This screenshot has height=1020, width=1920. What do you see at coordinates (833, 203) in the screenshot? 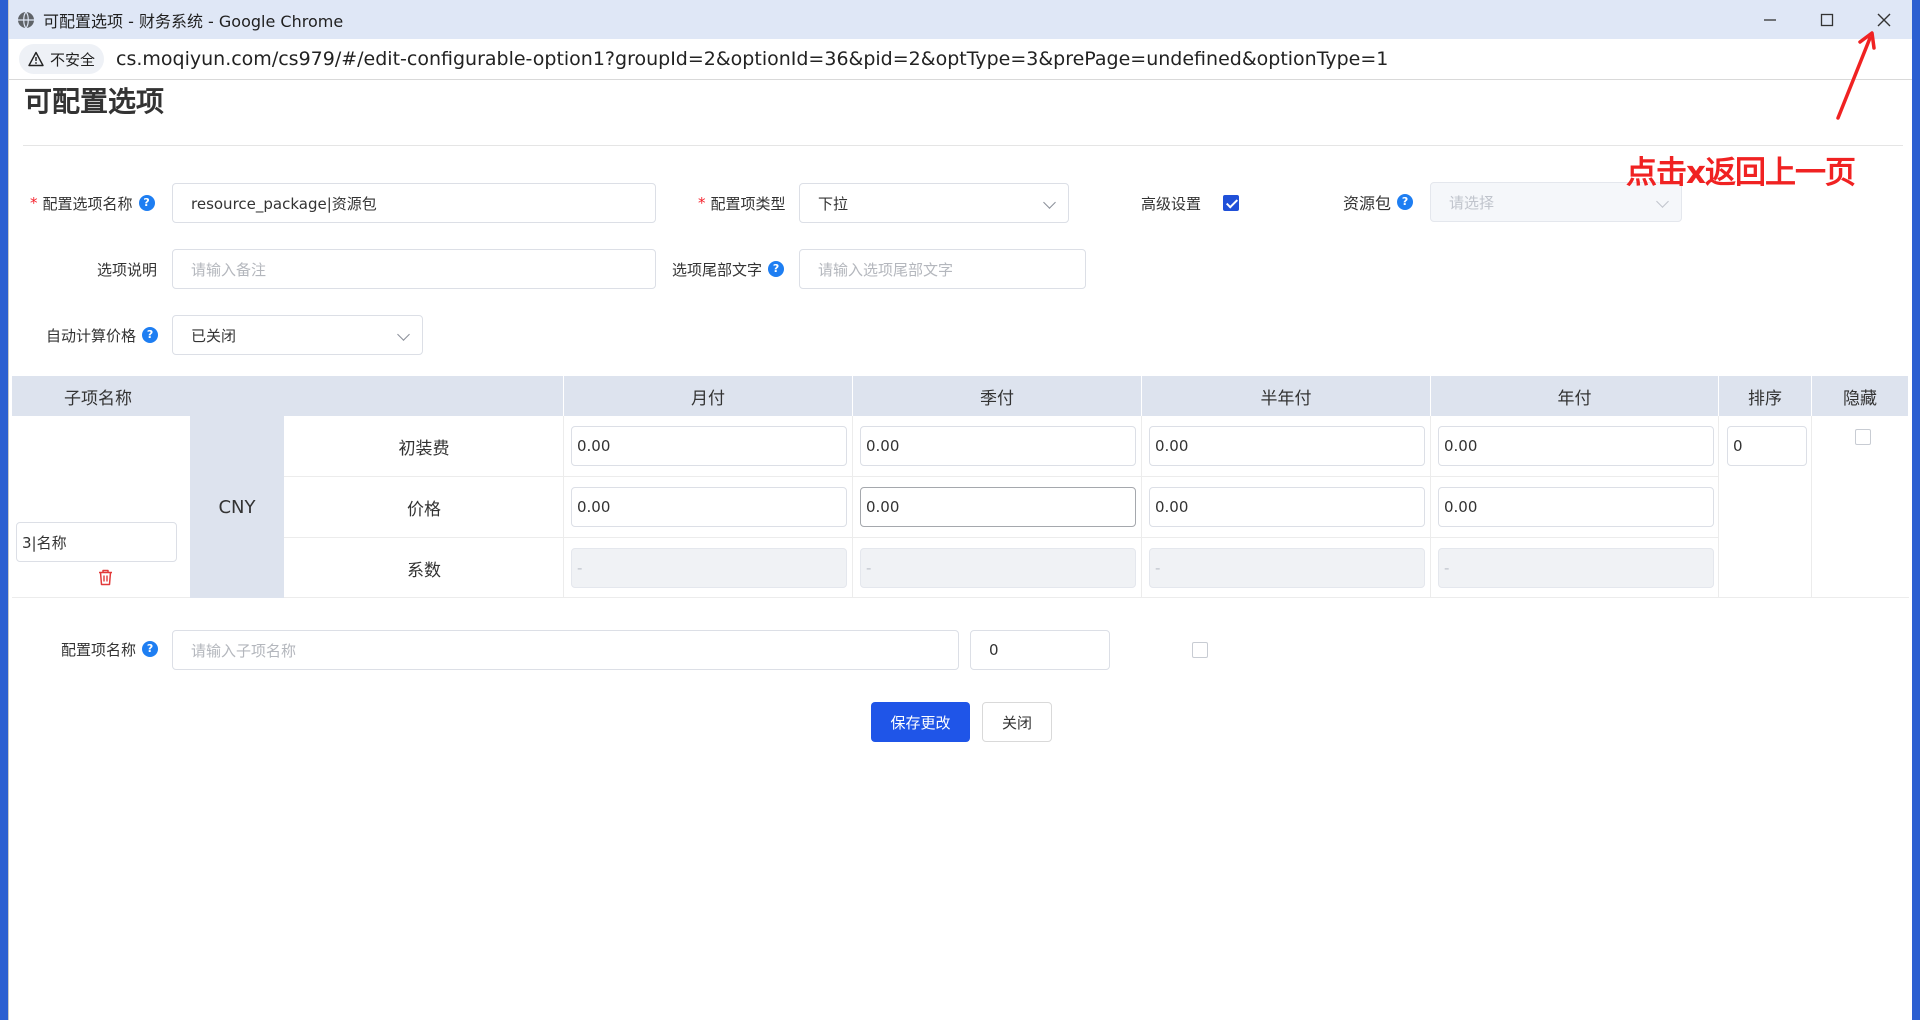
I see `option-type-value: 下拉` at bounding box center [833, 203].